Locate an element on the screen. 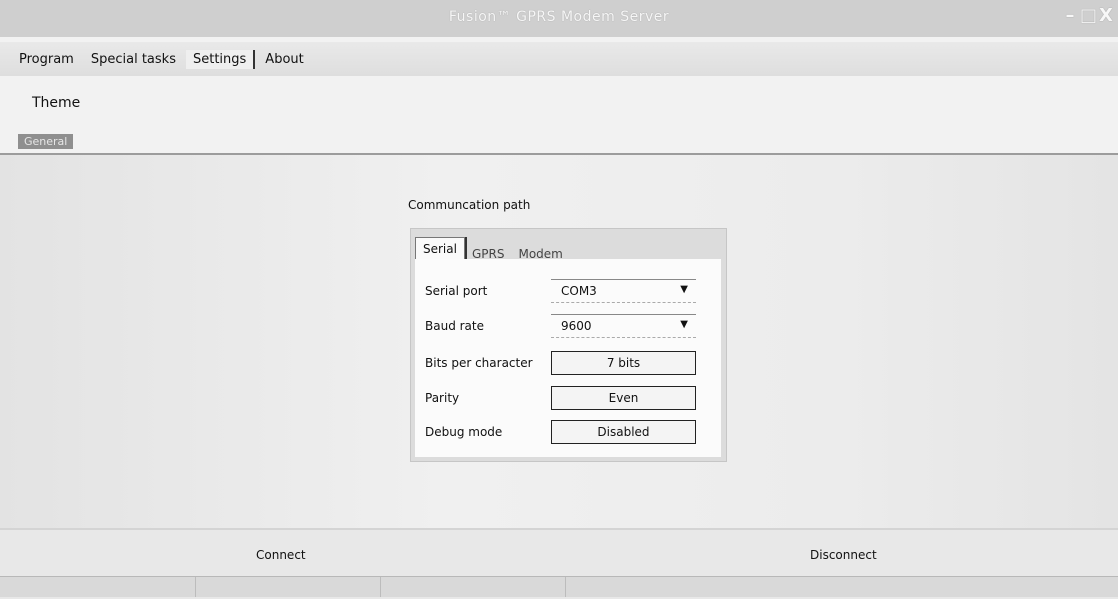 This screenshot has width=1118, height=599. menu-item-about: About is located at coordinates (284, 59).